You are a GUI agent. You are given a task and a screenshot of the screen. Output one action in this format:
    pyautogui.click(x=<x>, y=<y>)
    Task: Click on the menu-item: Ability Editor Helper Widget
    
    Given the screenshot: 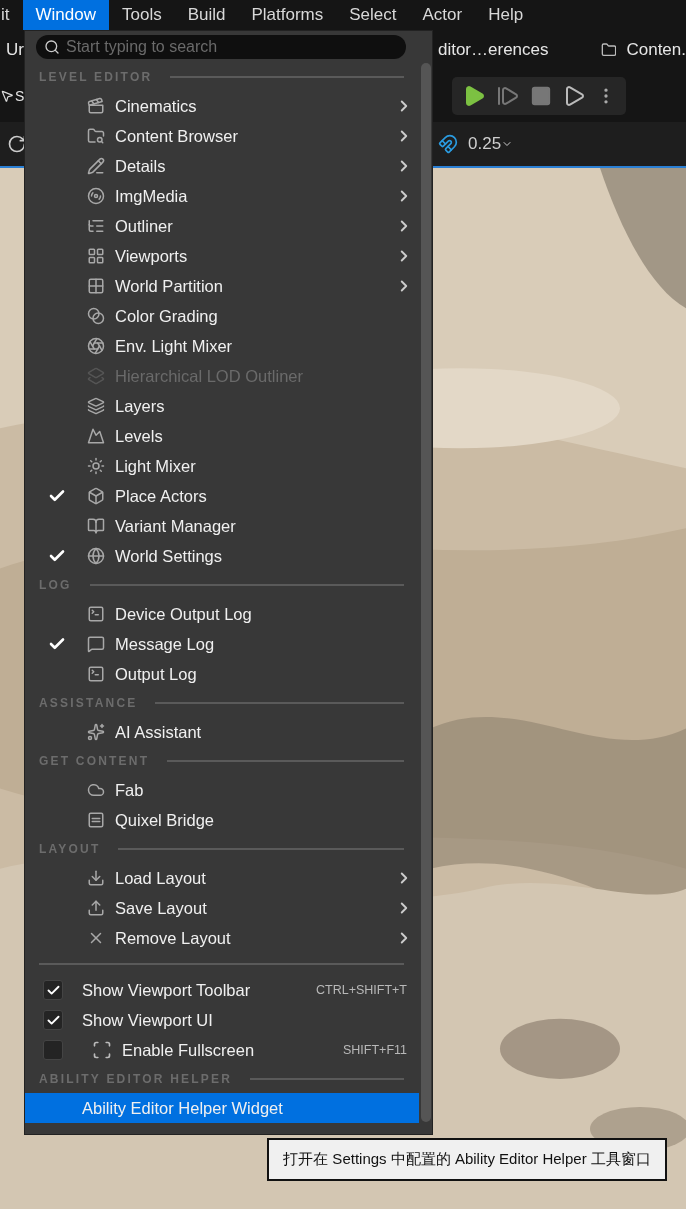 What is the action you would take?
    pyautogui.click(x=222, y=1108)
    